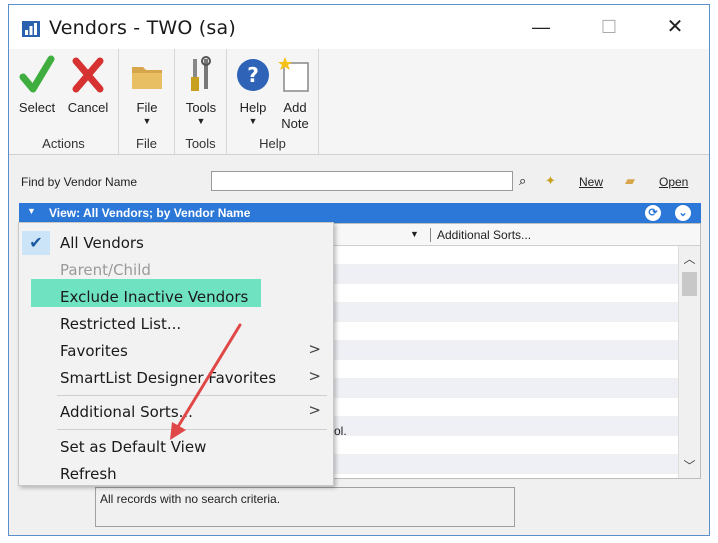 This screenshot has height=543, width=718. Describe the element at coordinates (272, 143) in the screenshot. I see `help-group-label: Help` at that location.